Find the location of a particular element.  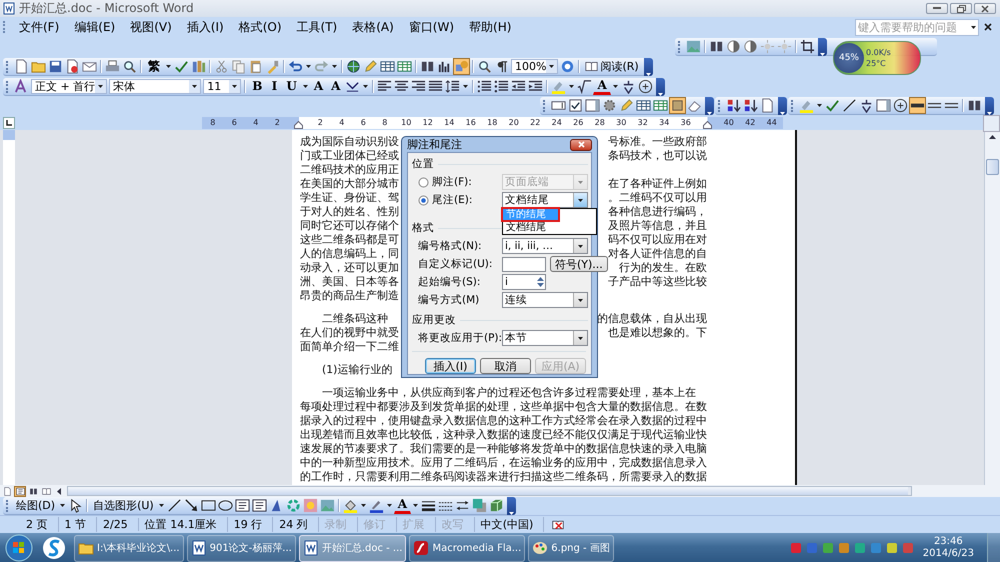

dropdown: 100% is located at coordinates (534, 66).